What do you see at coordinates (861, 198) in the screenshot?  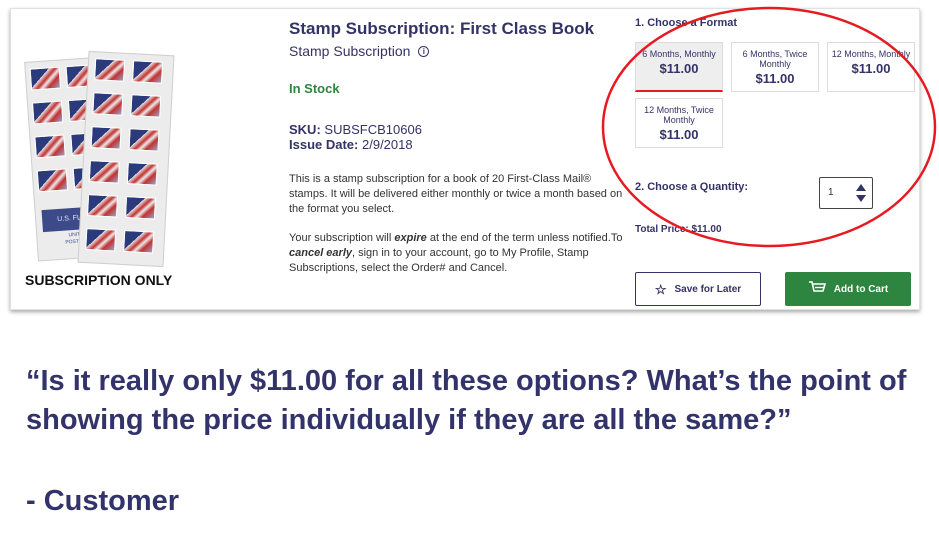 I see `arrow-down-icon` at bounding box center [861, 198].